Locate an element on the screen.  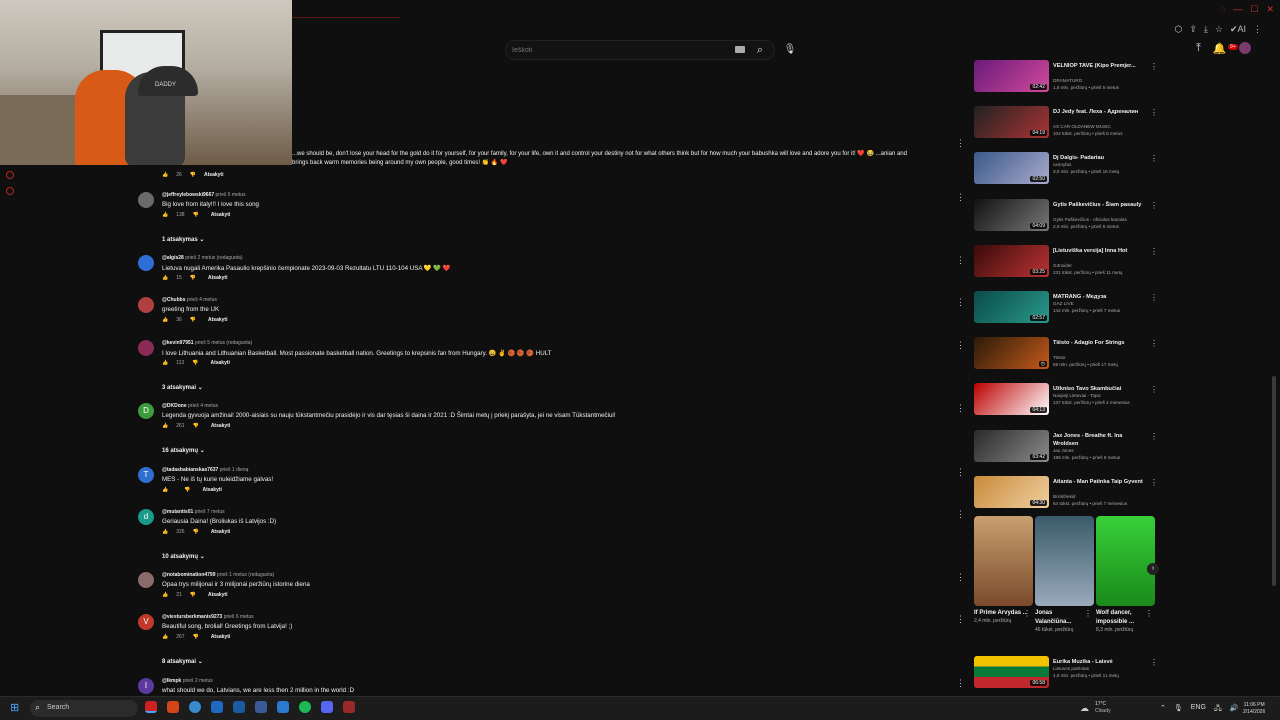
video-channel: Lietuvos patriotas is located at coordinates (1071, 668).